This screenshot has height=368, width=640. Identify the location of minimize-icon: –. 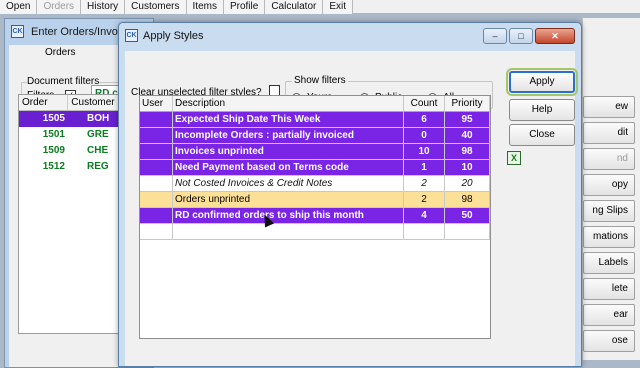
(495, 36).